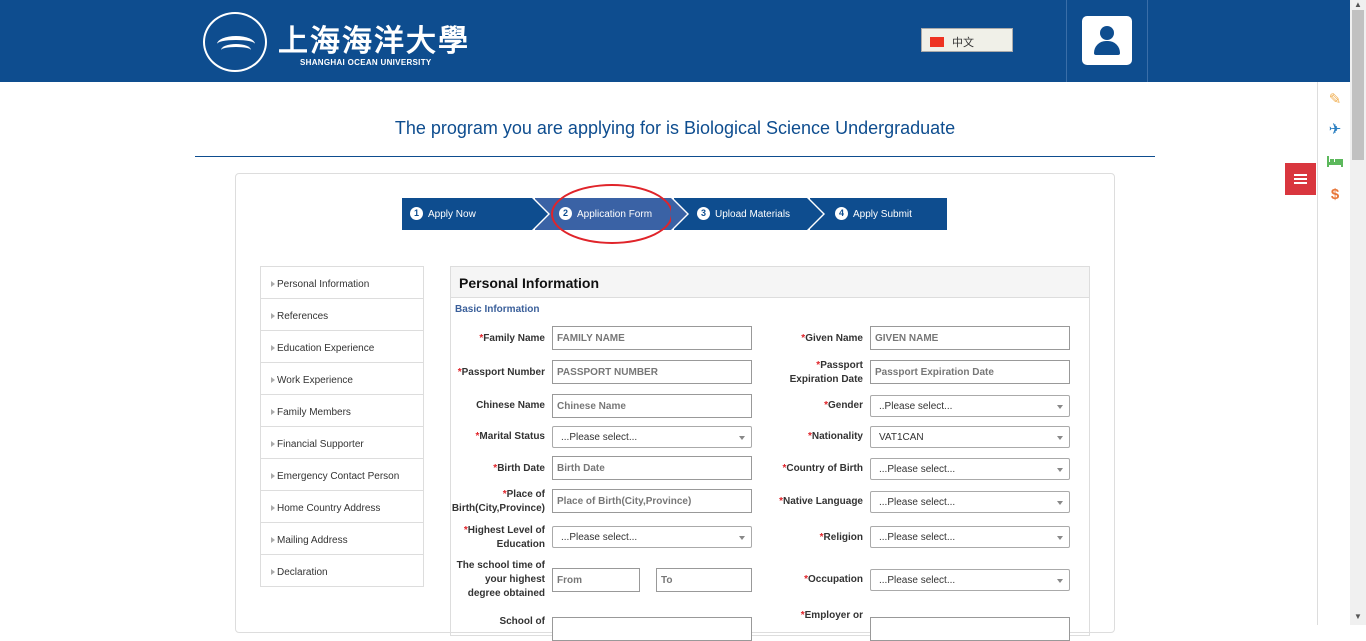  What do you see at coordinates (1300, 179) in the screenshot?
I see `menu-toggle-button` at bounding box center [1300, 179].